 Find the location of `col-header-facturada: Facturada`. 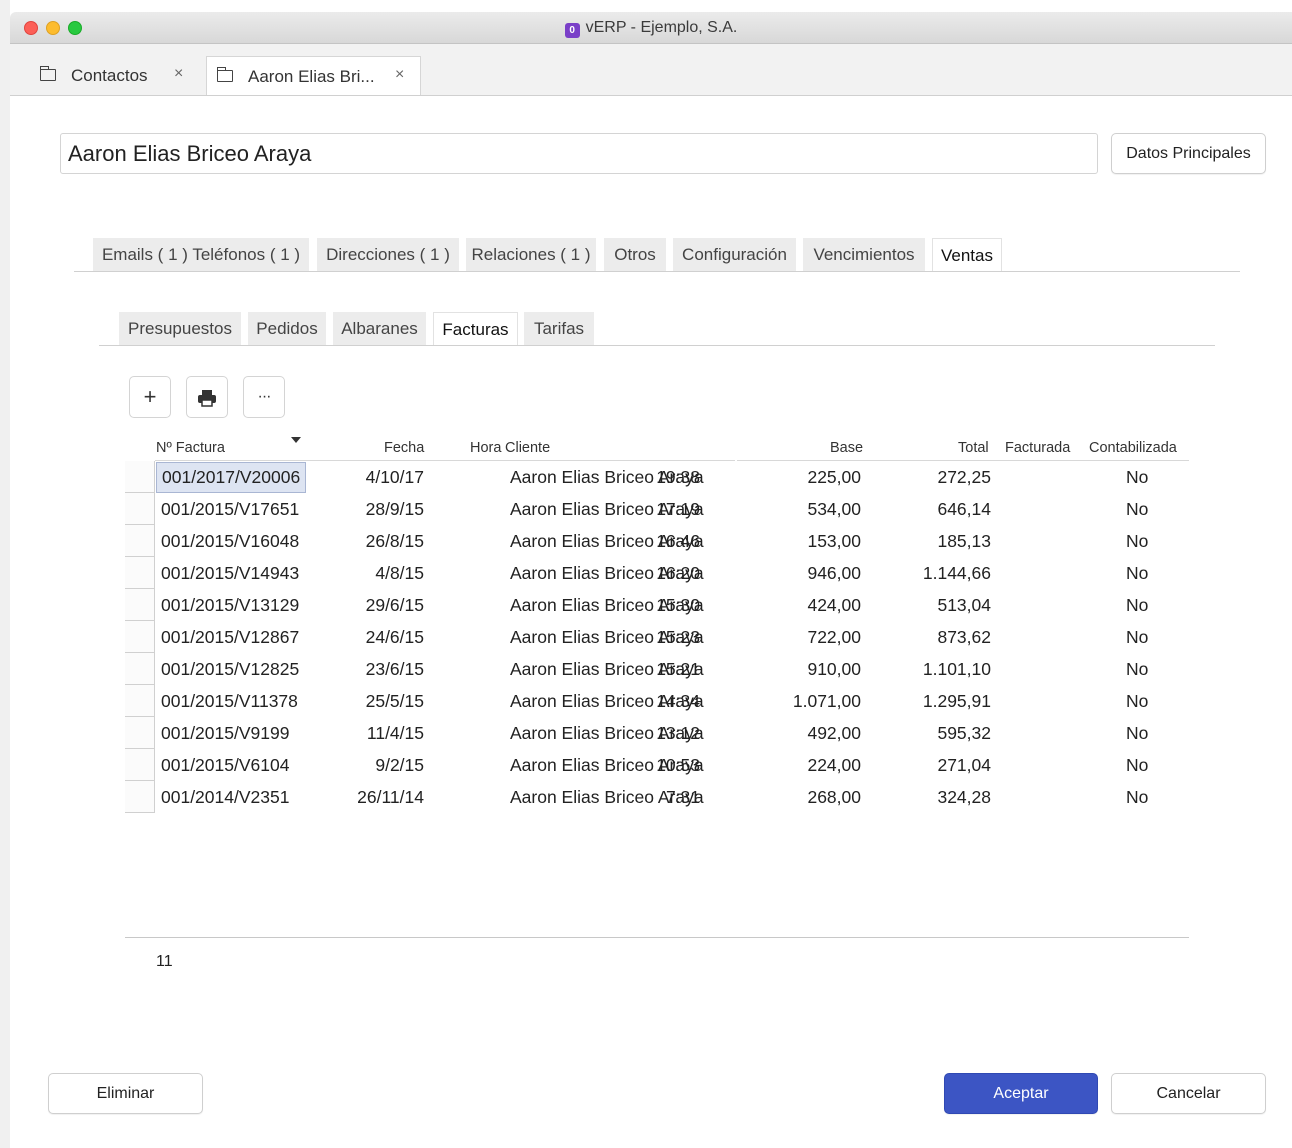

col-header-facturada: Facturada is located at coordinates (1037, 448).